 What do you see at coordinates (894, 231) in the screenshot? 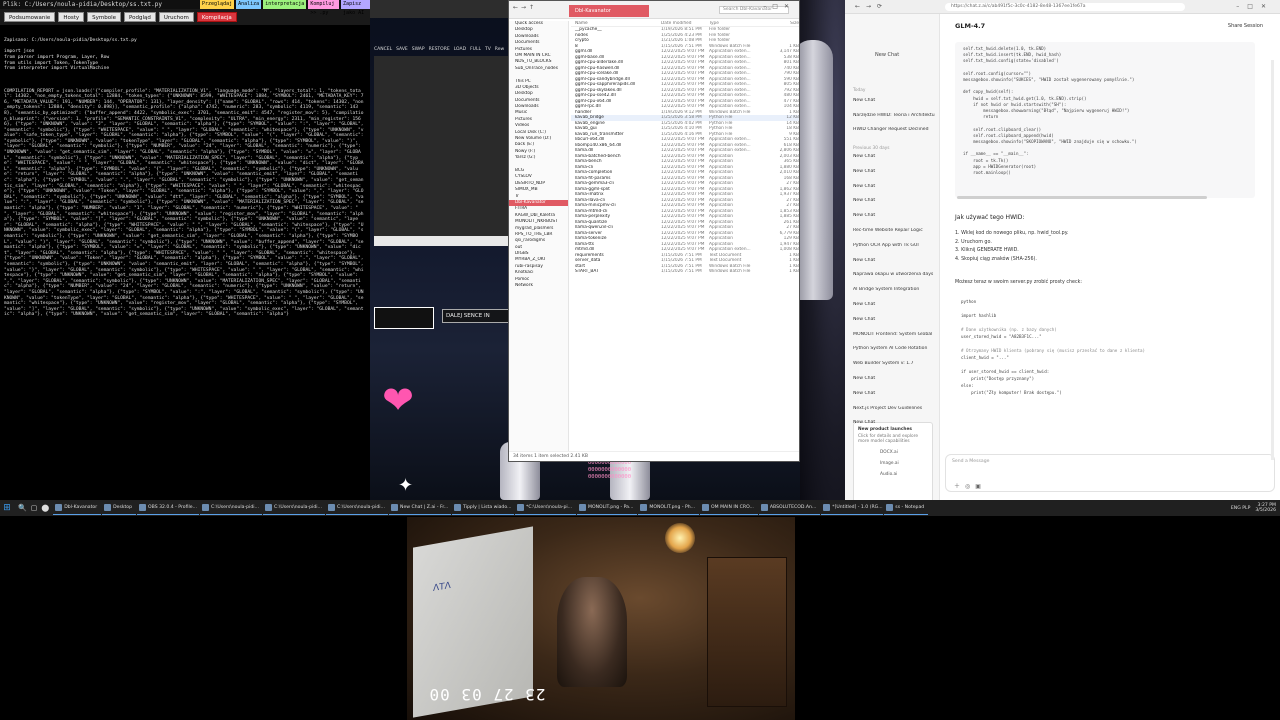
I see `chat-history-item: Rec-time Website Repair Logic` at bounding box center [894, 231].